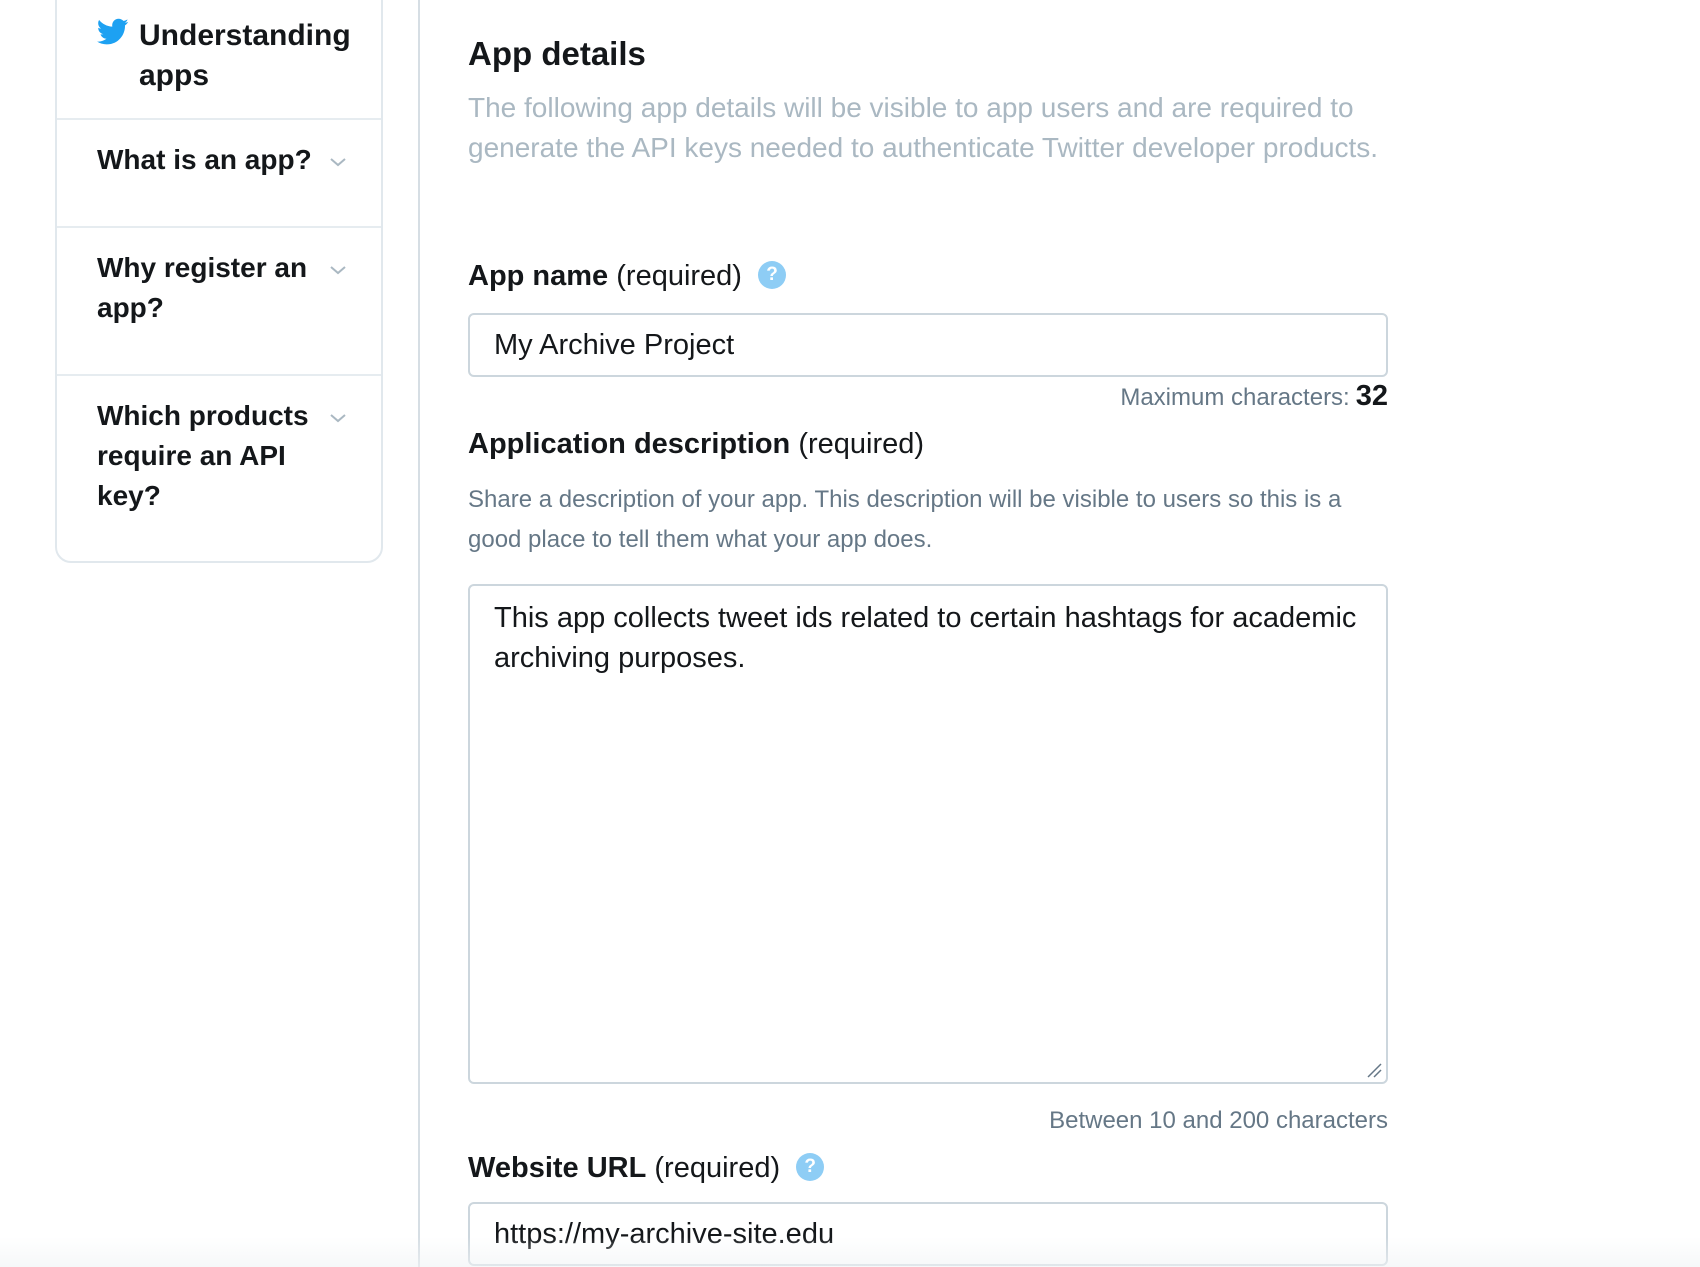 Image resolution: width=1700 pixels, height=1267 pixels. I want to click on website-url-label-text: Website URL, so click(557, 1168).